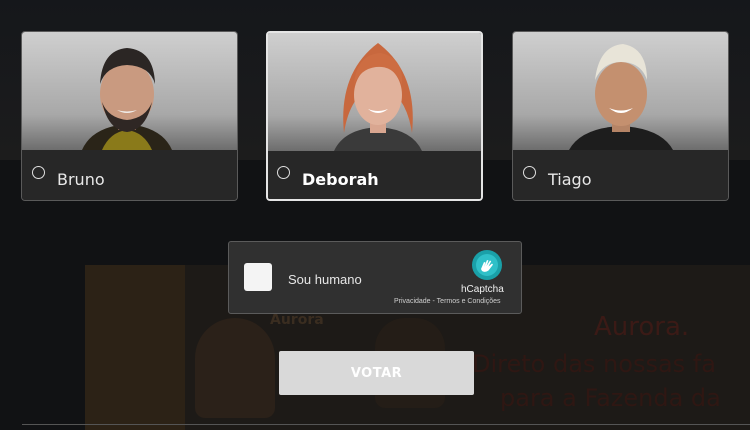 This screenshot has height=430, width=750. Describe the element at coordinates (81, 179) in the screenshot. I see `candidate-name: Bruno` at that location.